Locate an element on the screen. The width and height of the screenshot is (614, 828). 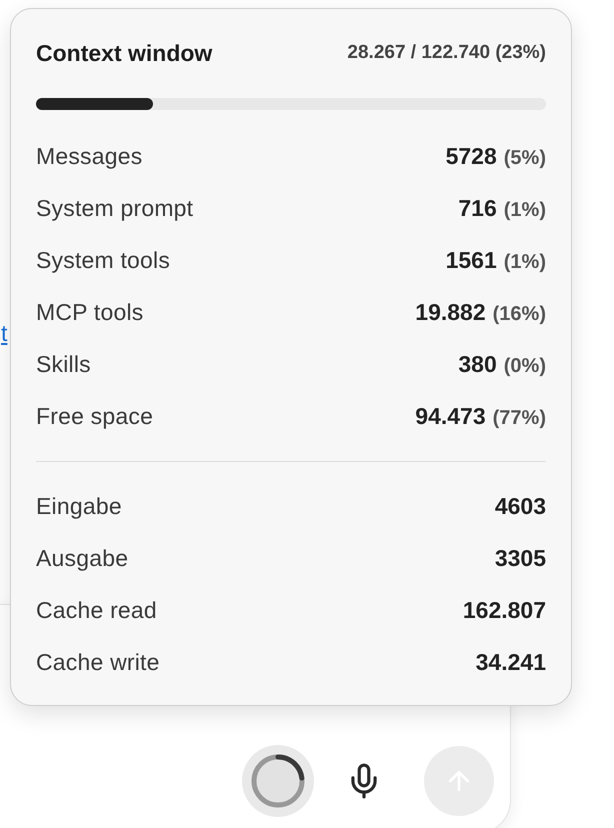
row-value: 380 is located at coordinates (477, 364).